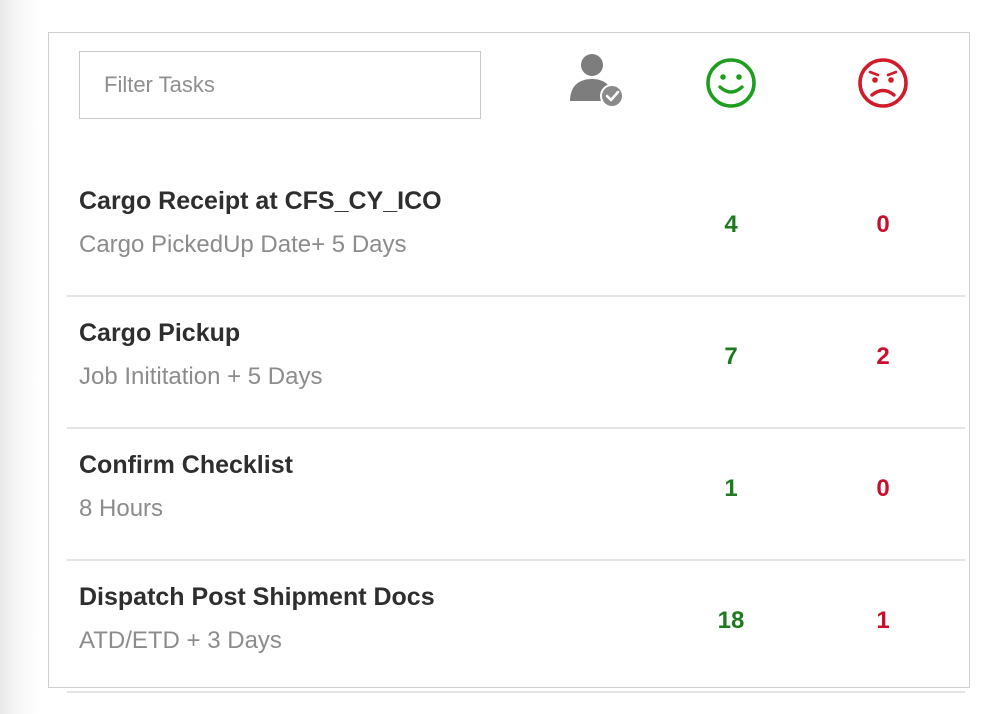 The height and width of the screenshot is (714, 984). What do you see at coordinates (883, 357) in the screenshot?
I see `delayed-count: 2` at bounding box center [883, 357].